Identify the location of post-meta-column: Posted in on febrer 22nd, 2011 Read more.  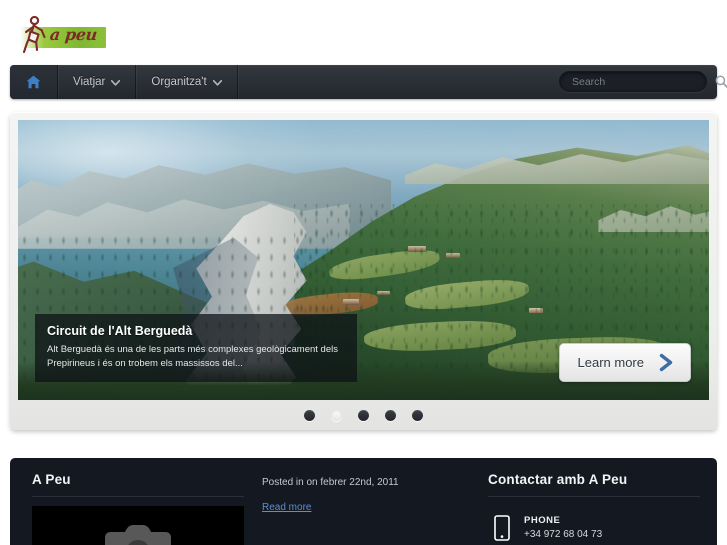
(362, 496).